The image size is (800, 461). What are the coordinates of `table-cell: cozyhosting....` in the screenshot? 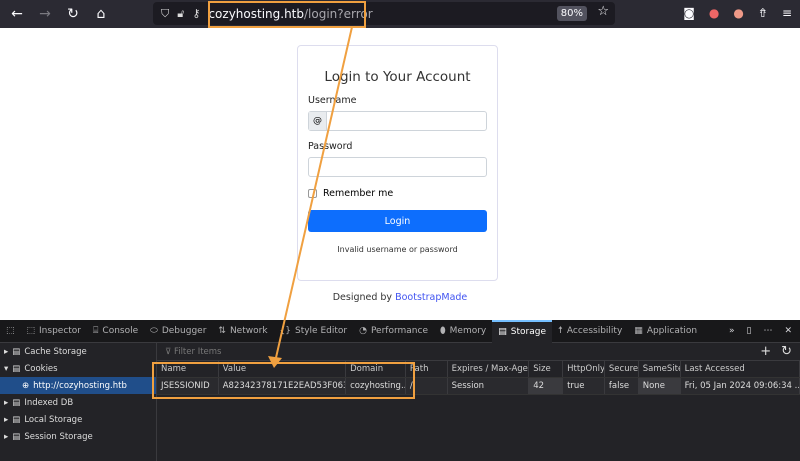 It's located at (376, 386).